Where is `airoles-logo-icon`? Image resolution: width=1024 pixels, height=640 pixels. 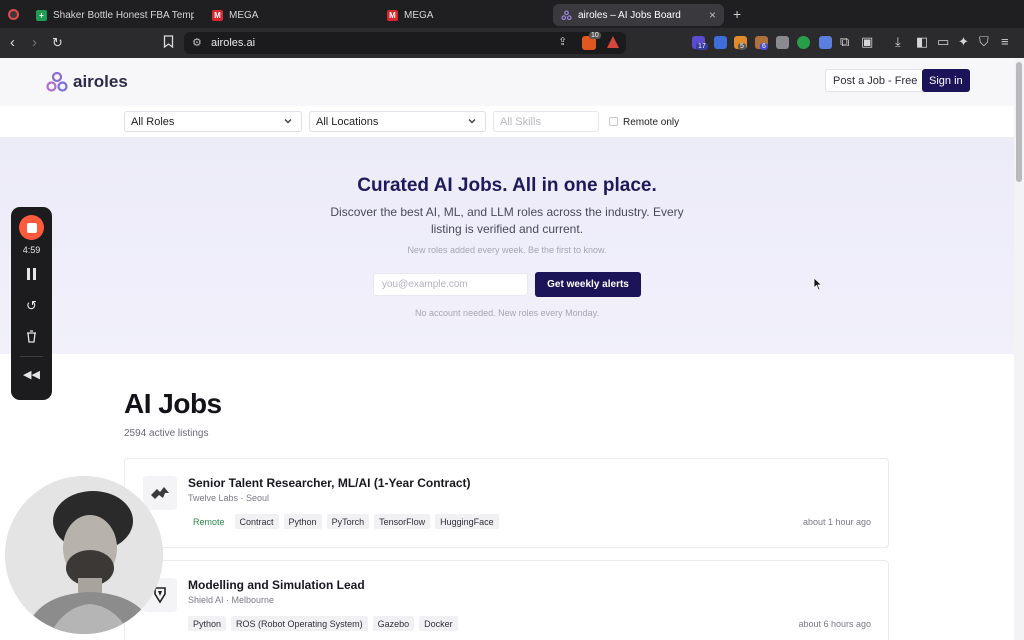
airoles-logo-icon is located at coordinates (57, 81).